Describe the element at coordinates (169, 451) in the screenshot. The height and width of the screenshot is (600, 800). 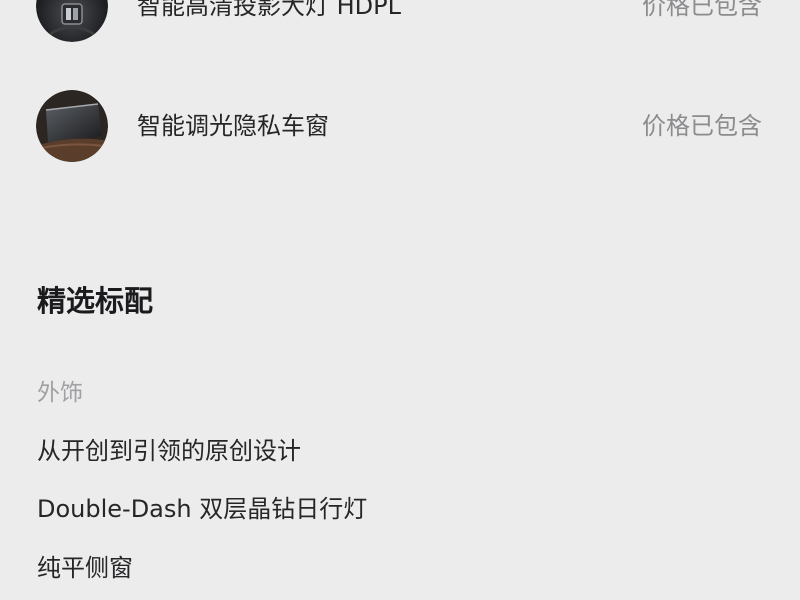
I see `feature-item: 从开创到引领的原创设计` at that location.